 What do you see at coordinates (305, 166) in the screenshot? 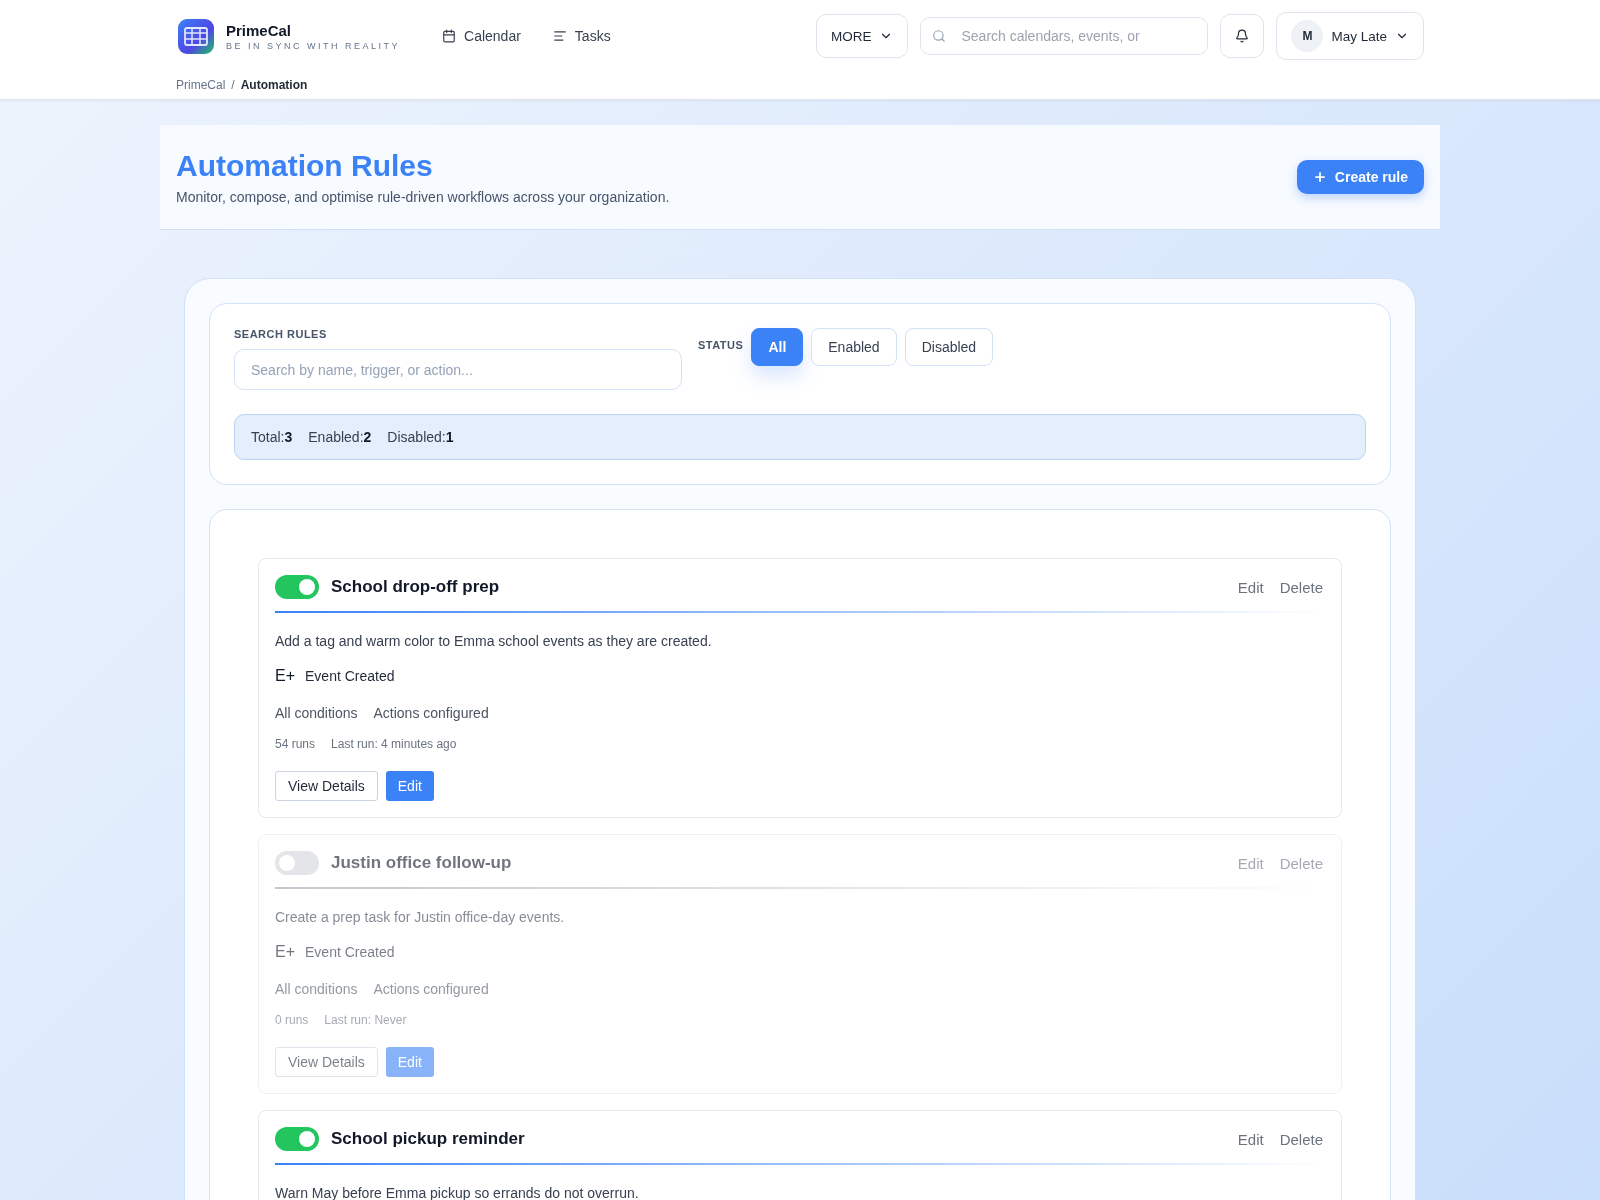
I see `page-title: Automation Rules` at bounding box center [305, 166].